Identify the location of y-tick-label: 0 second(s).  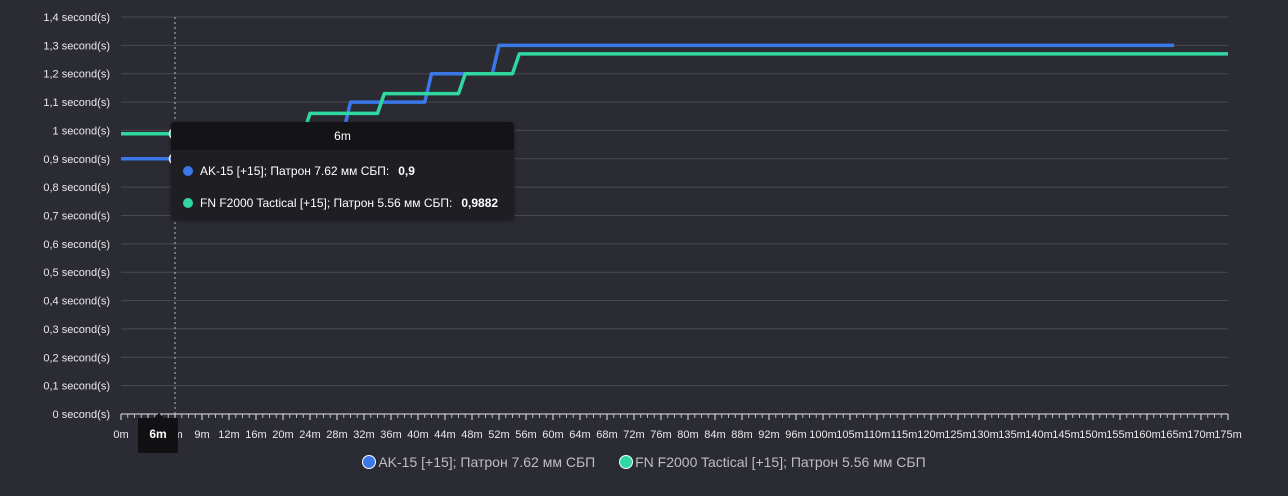
(81, 415).